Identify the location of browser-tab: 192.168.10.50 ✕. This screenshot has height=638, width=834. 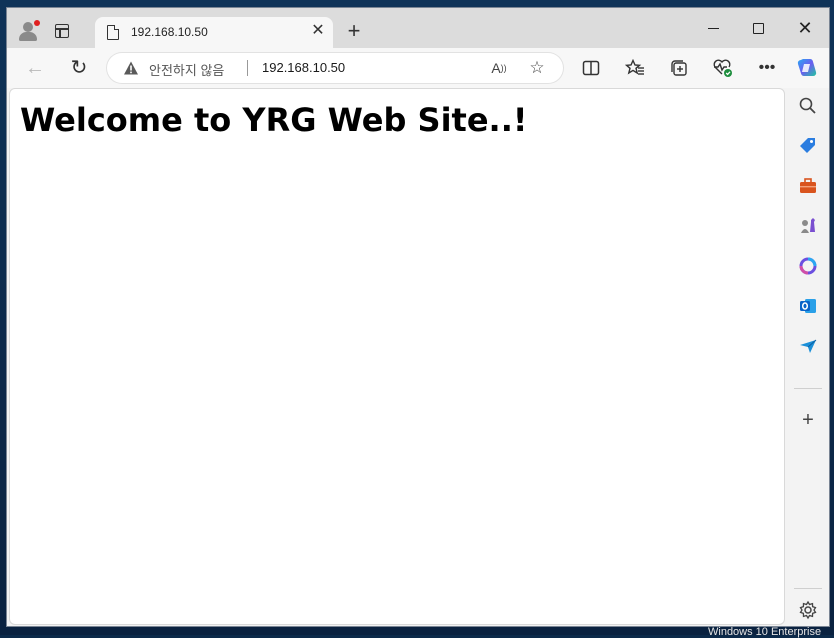
(214, 33).